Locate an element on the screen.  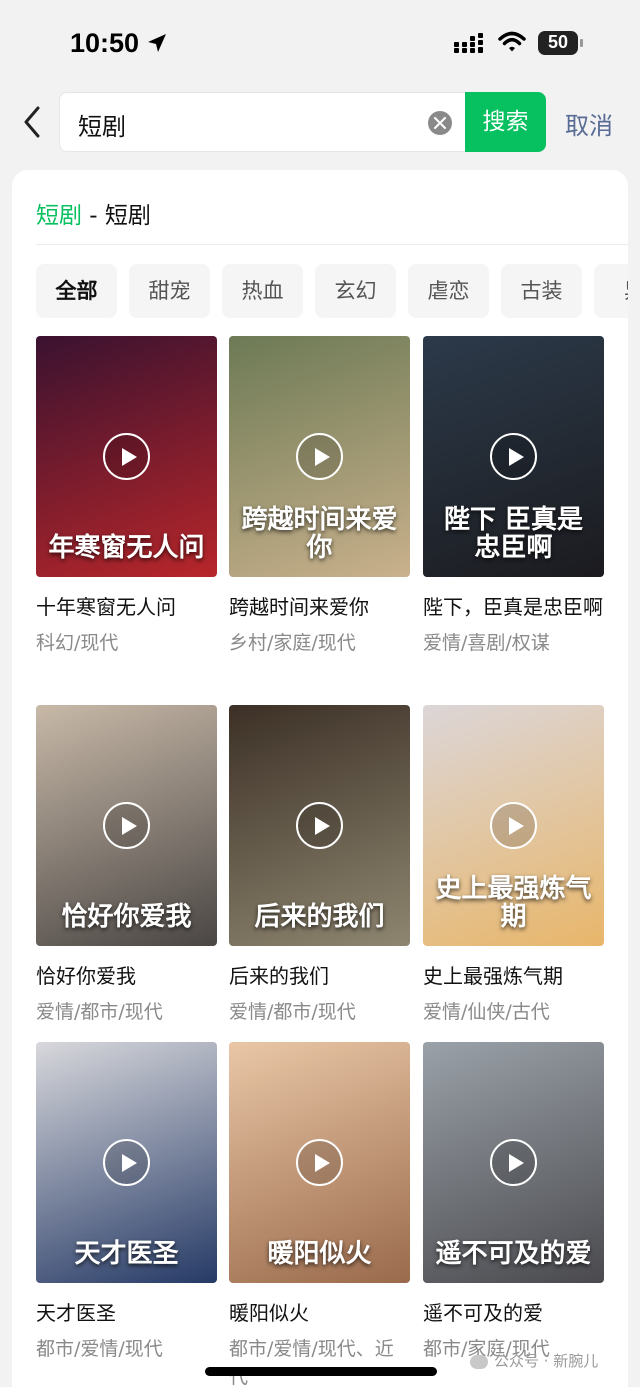
drama-title: 遥不可及的爱 is located at coordinates (513, 1313).